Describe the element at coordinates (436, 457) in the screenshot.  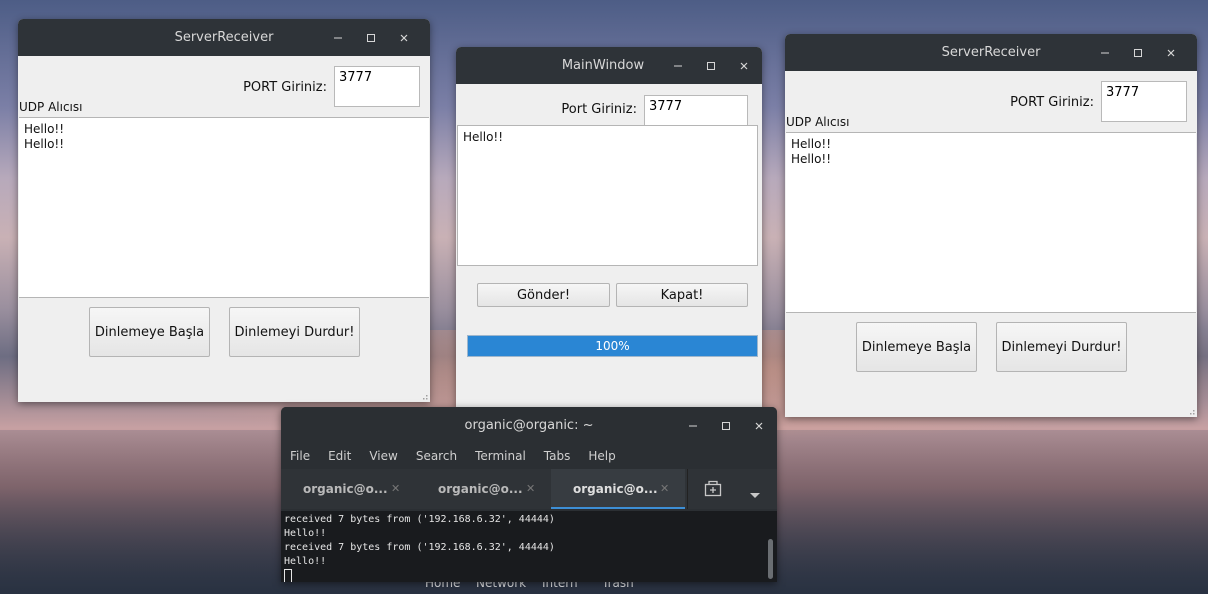
I see `menu-search: Search` at that location.